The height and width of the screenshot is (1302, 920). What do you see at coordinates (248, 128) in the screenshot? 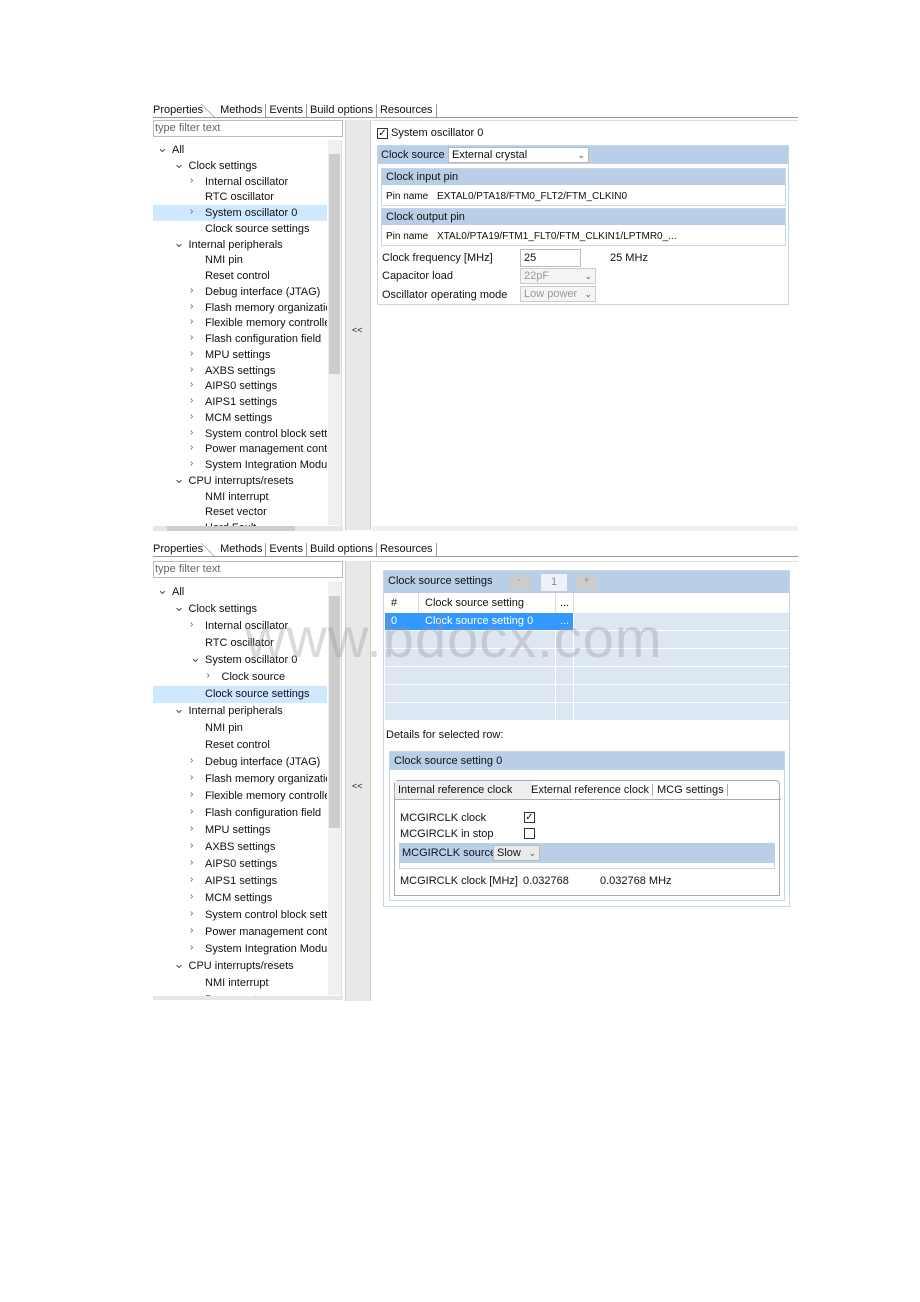
I see `filter-input: type filter text` at bounding box center [248, 128].